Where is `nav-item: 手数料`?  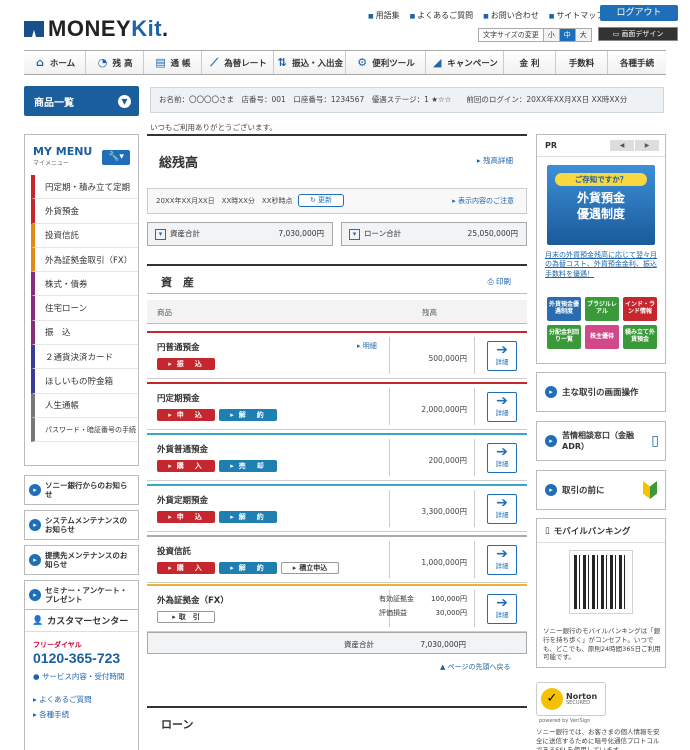
nav-item: 手数料 is located at coordinates (582, 62).